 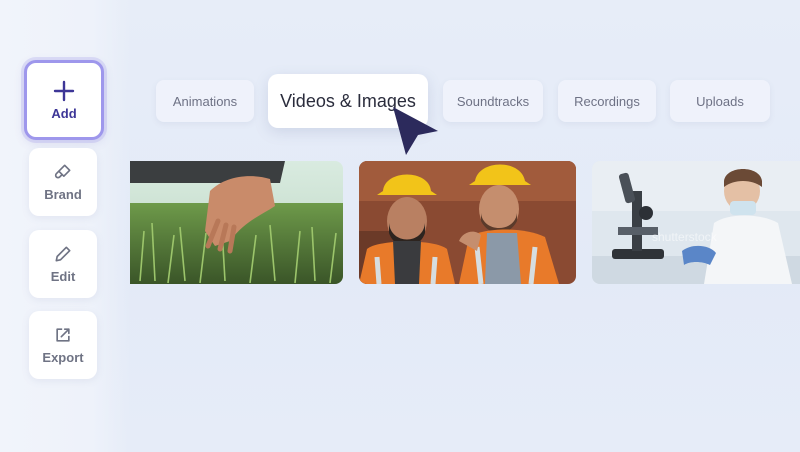 I want to click on export-button: Export, so click(x=63, y=345).